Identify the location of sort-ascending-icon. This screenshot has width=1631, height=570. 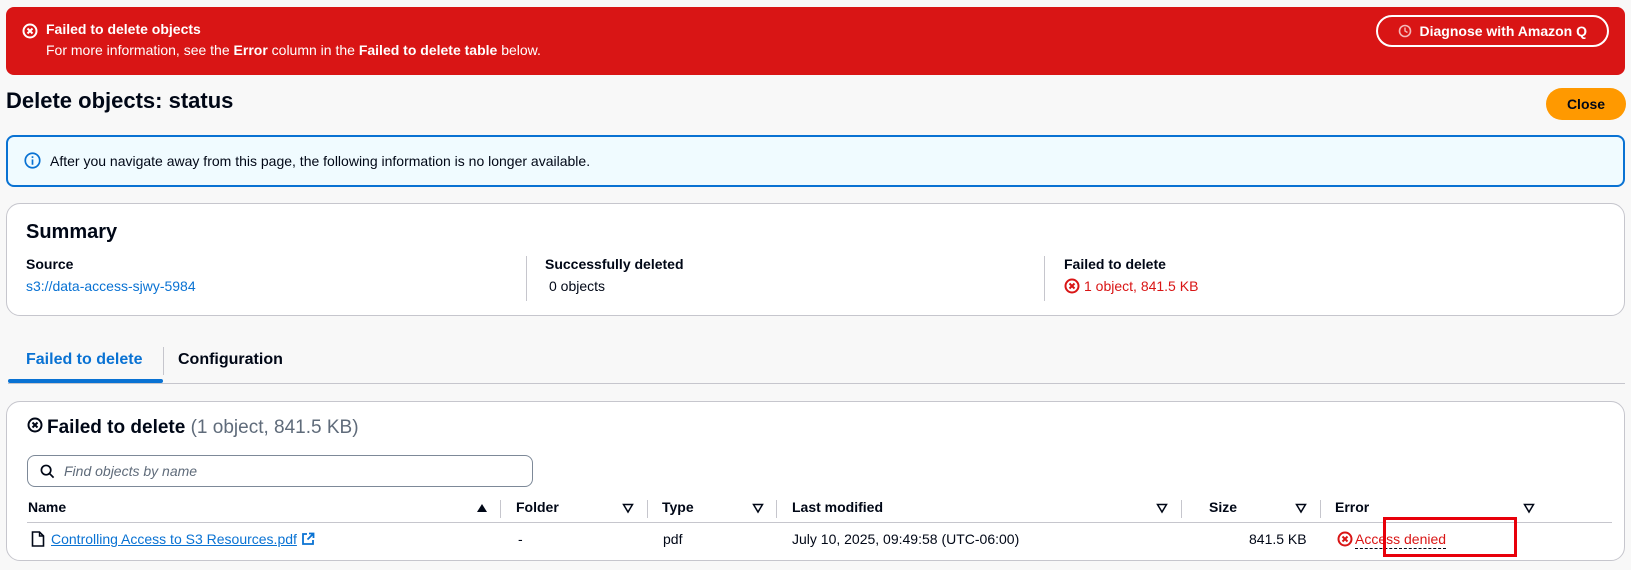
(482, 508).